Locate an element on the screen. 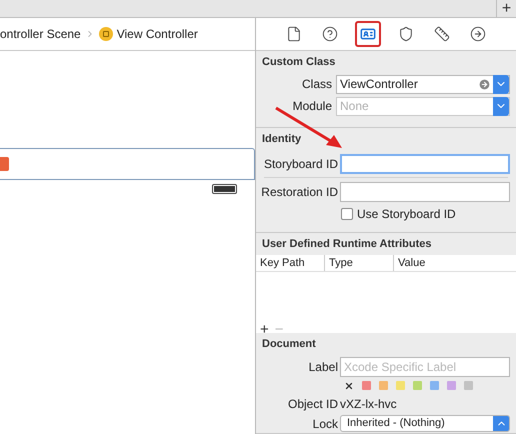 The image size is (516, 434). id-card-icon is located at coordinates (368, 34).